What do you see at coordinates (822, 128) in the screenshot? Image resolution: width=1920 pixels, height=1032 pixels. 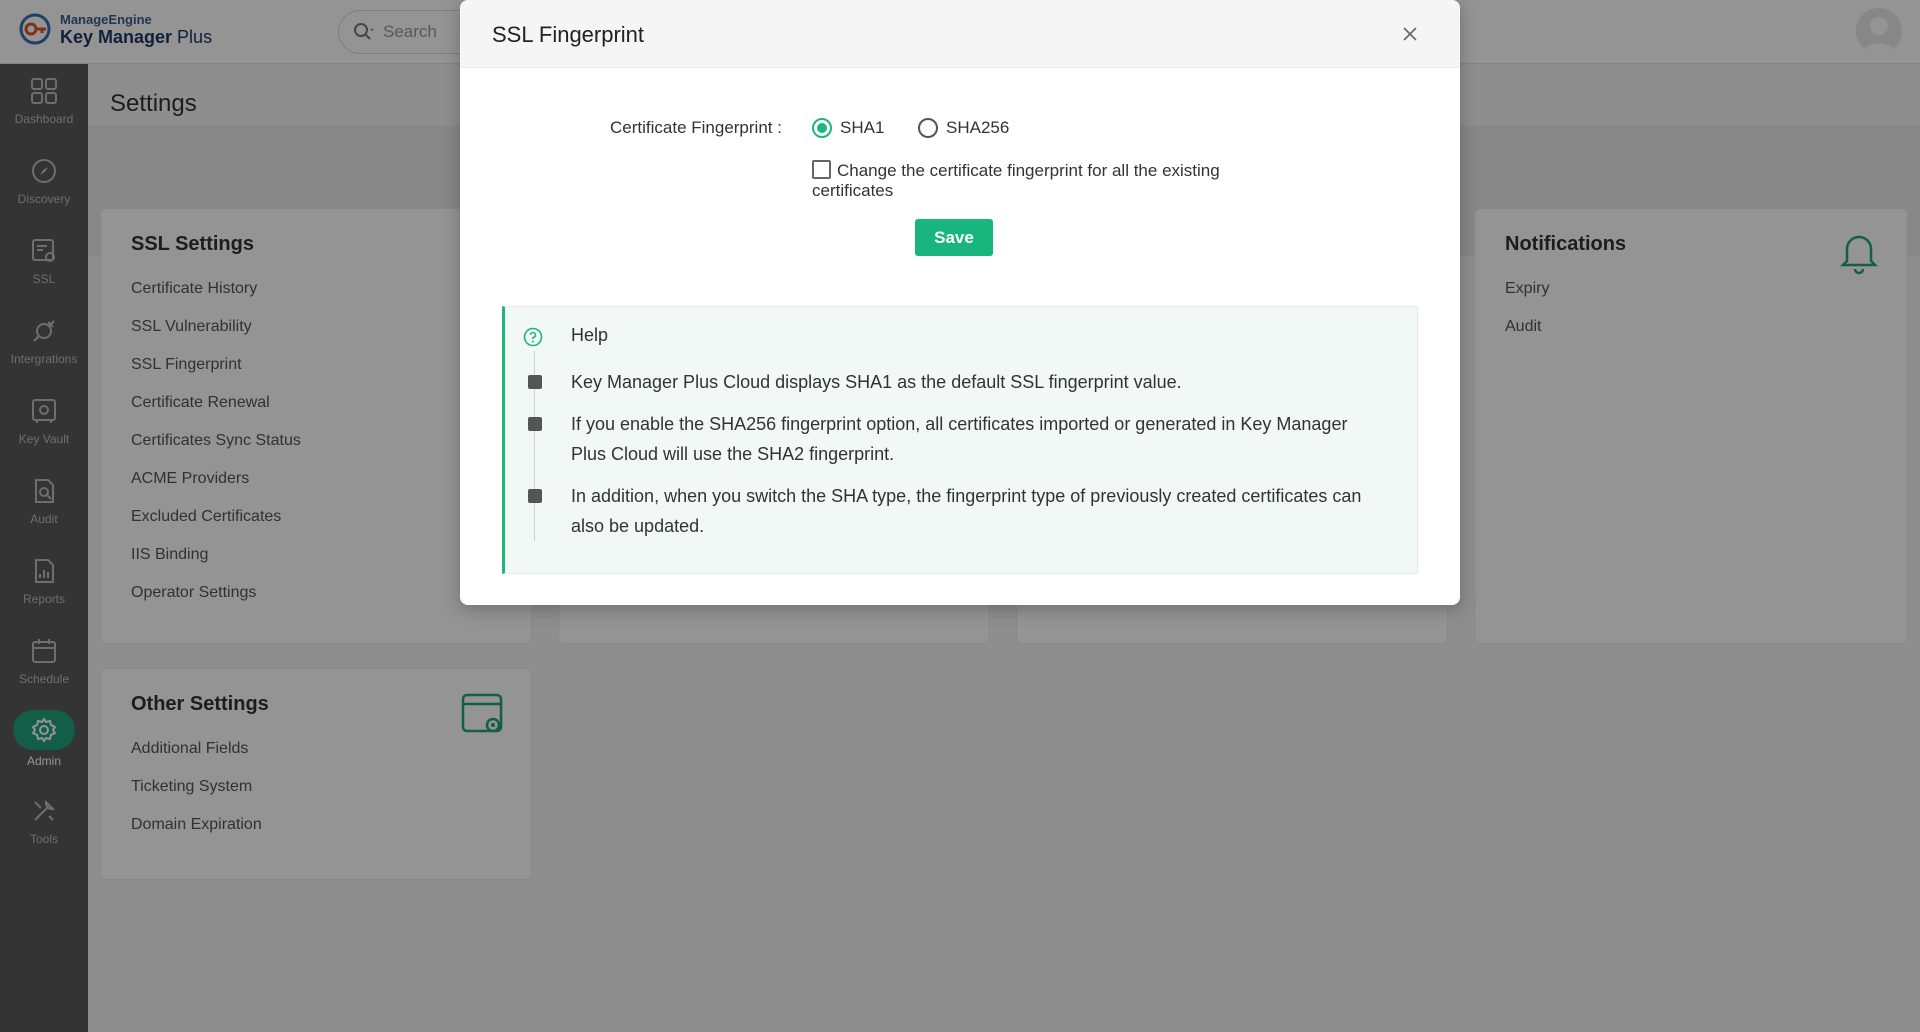 I see `radio-circle-checked` at bounding box center [822, 128].